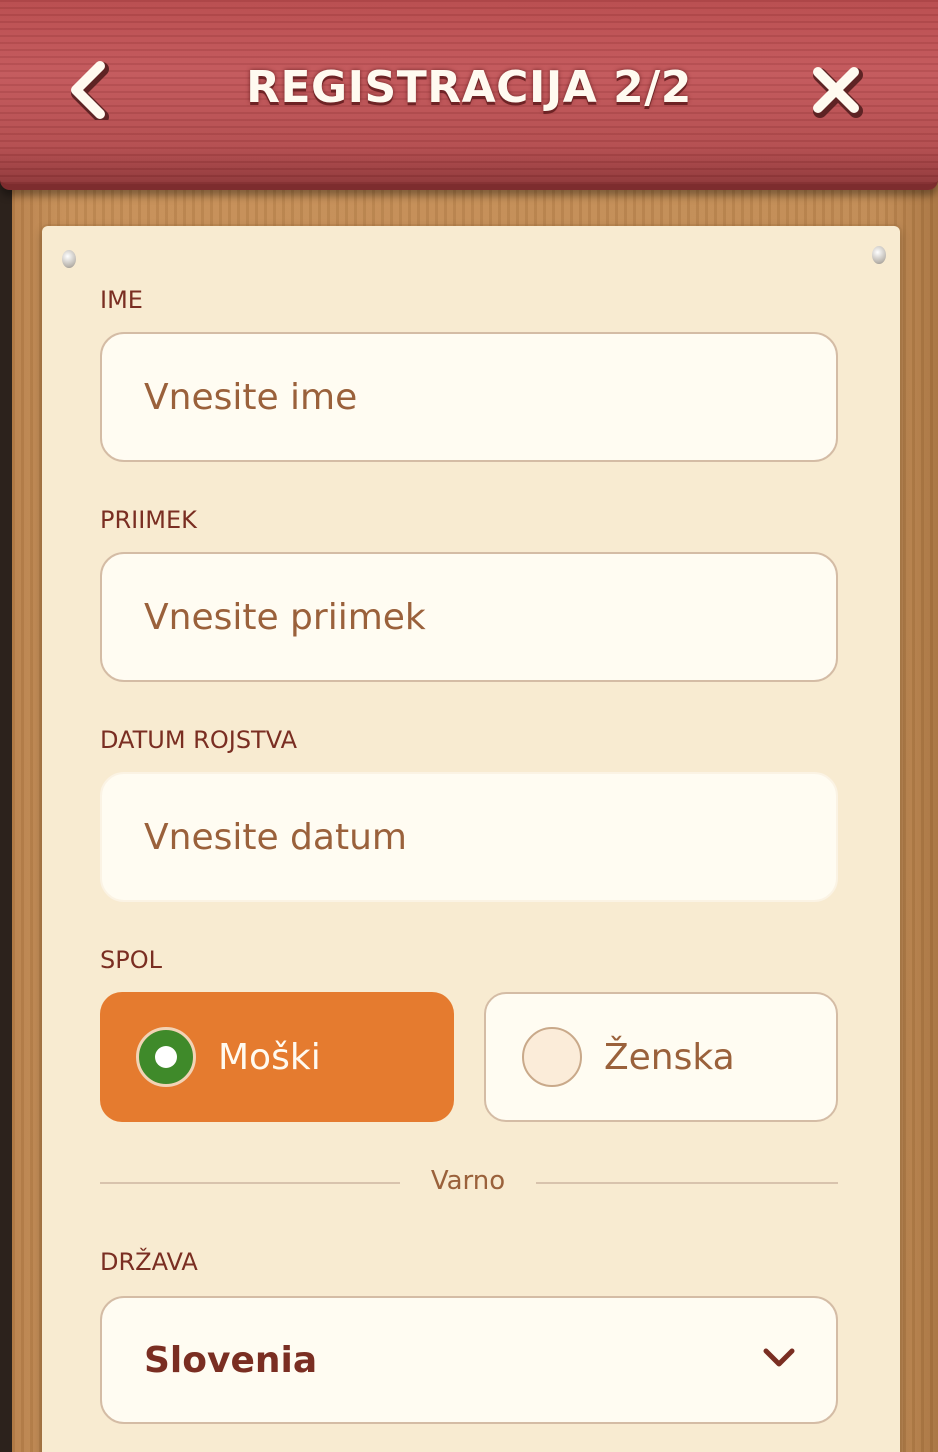 The height and width of the screenshot is (1452, 938). I want to click on last-name-label: PRIIMEK, so click(148, 520).